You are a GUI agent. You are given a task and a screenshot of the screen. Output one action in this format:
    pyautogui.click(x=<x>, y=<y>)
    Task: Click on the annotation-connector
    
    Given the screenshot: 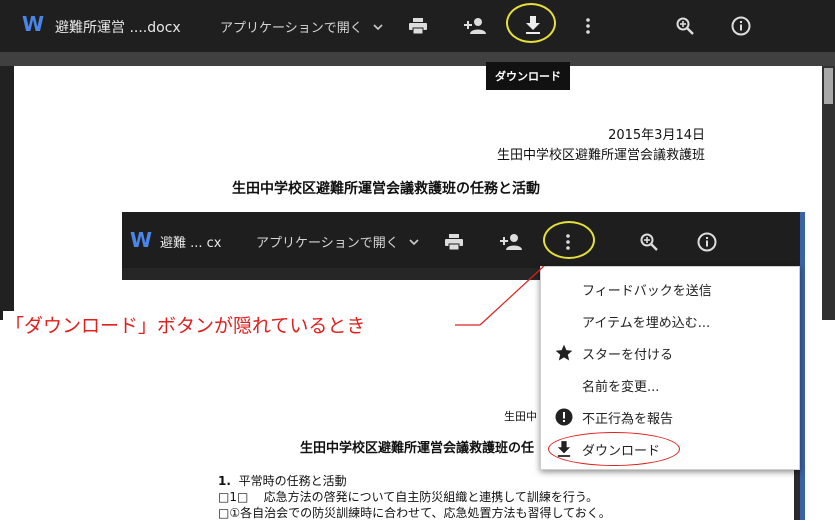 What is the action you would take?
    pyautogui.click(x=500, y=295)
    